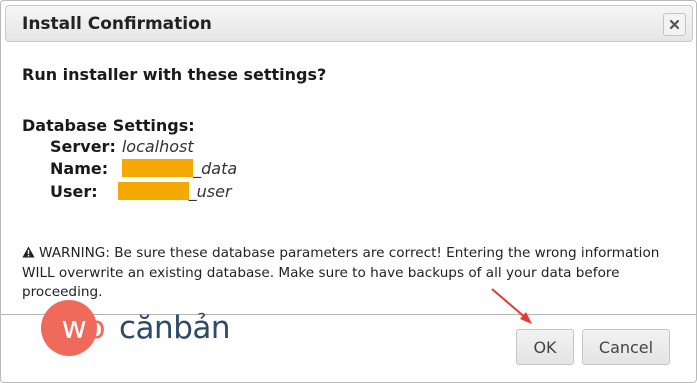 The height and width of the screenshot is (383, 697). Describe the element at coordinates (626, 347) in the screenshot. I see `cancel-button: Cancel` at that location.